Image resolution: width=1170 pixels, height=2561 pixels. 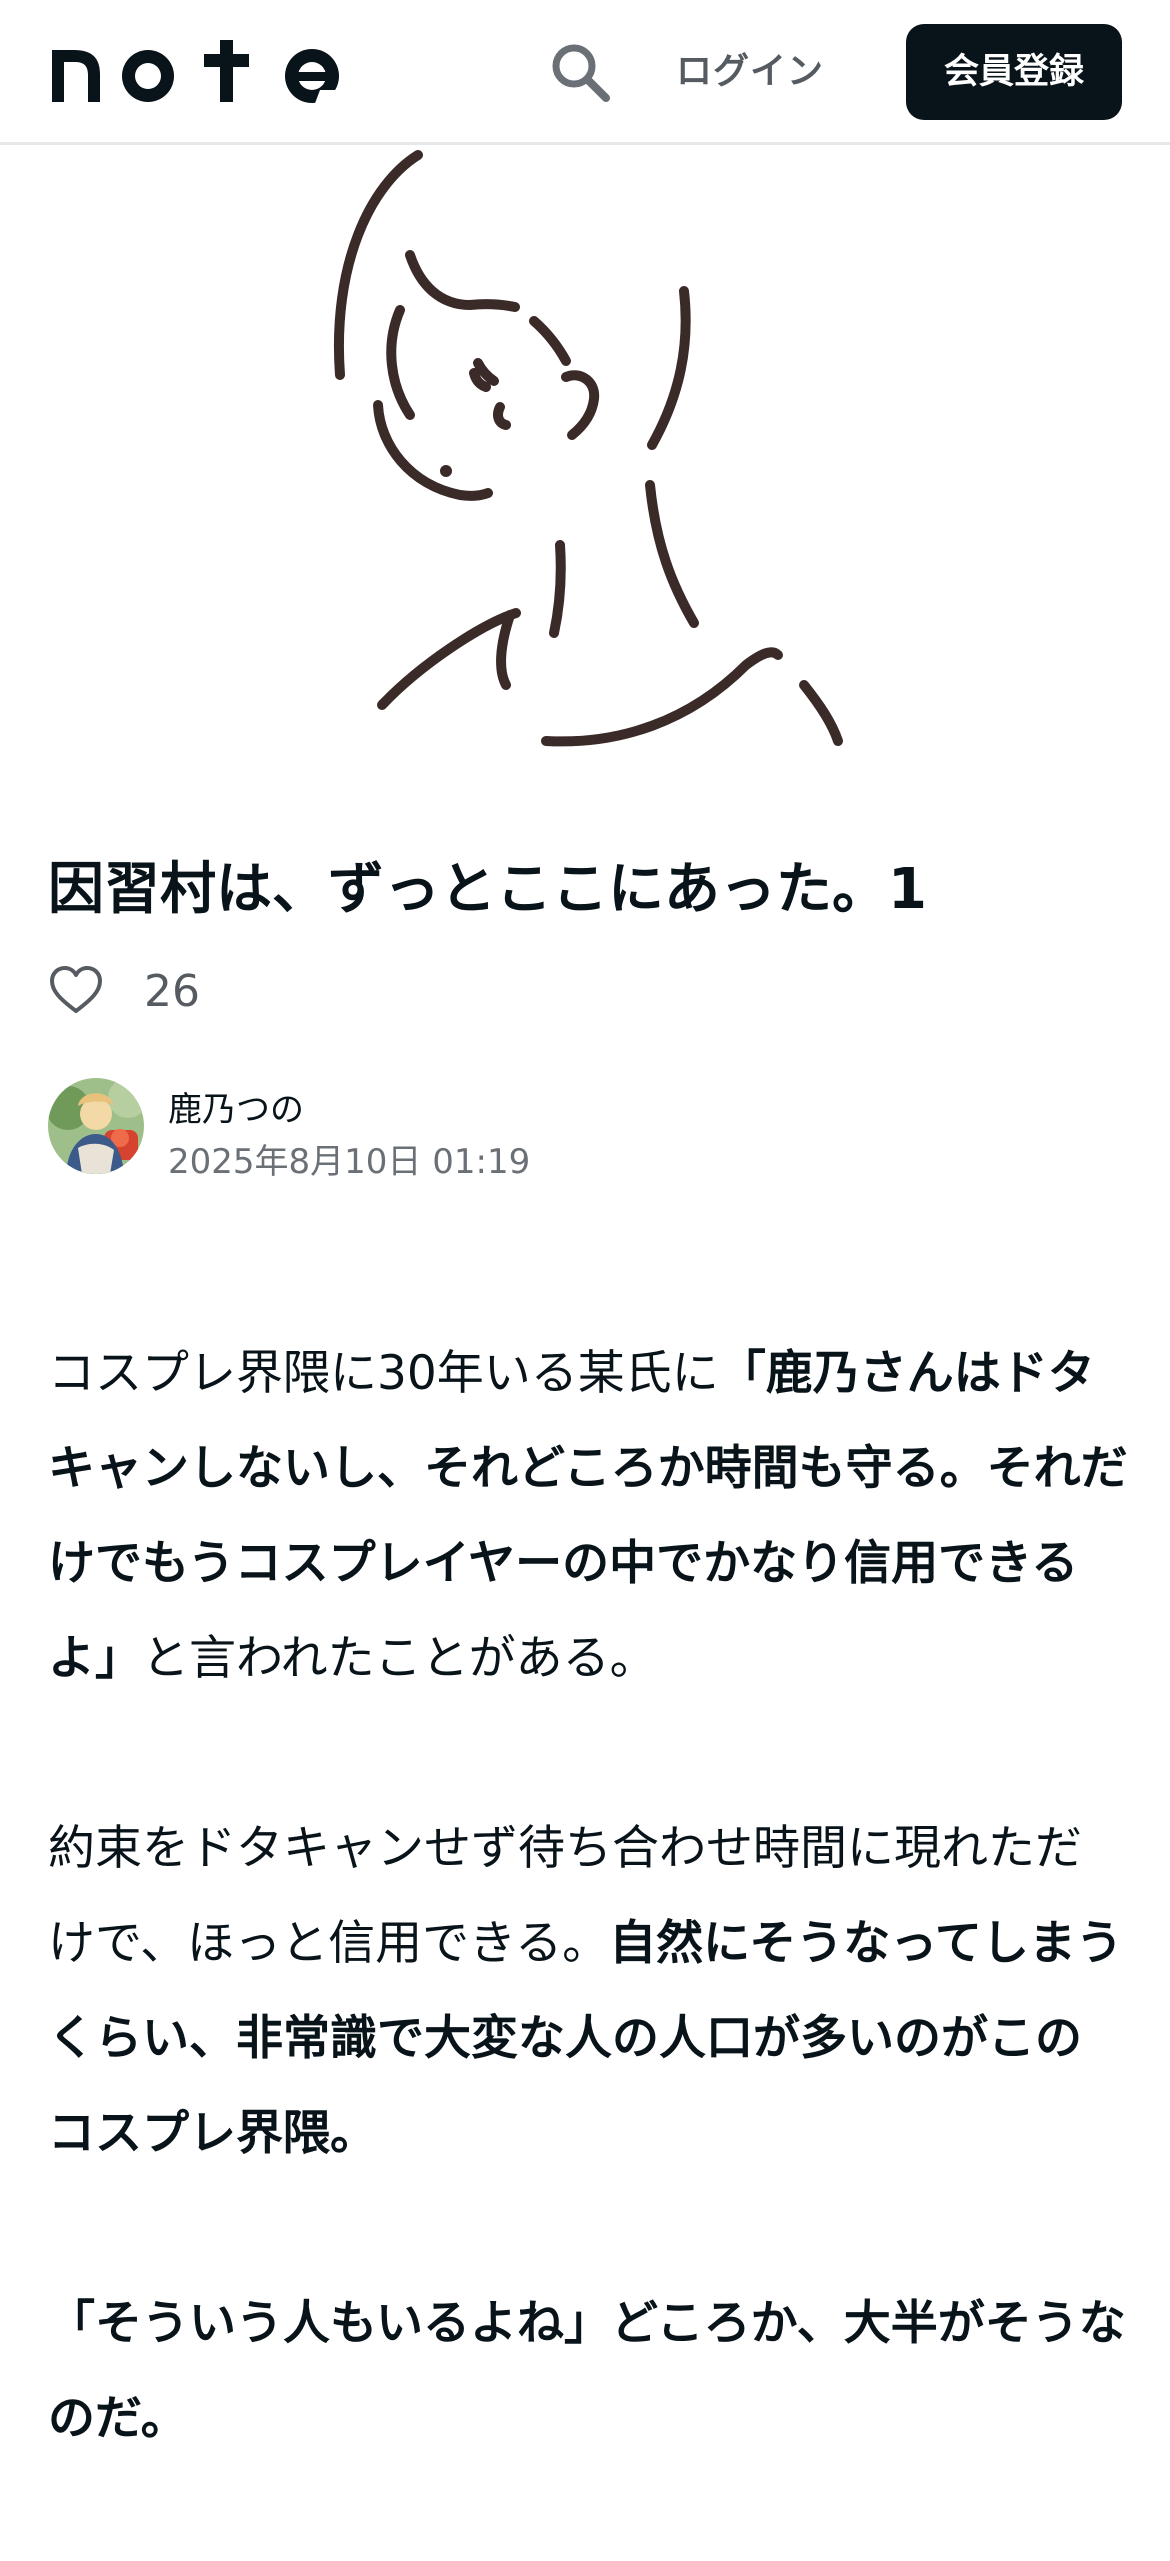 I want to click on paragraph: 「そういう人もいるよね」どころか、大半がそうなのだ。, so click(x=588, y=2371).